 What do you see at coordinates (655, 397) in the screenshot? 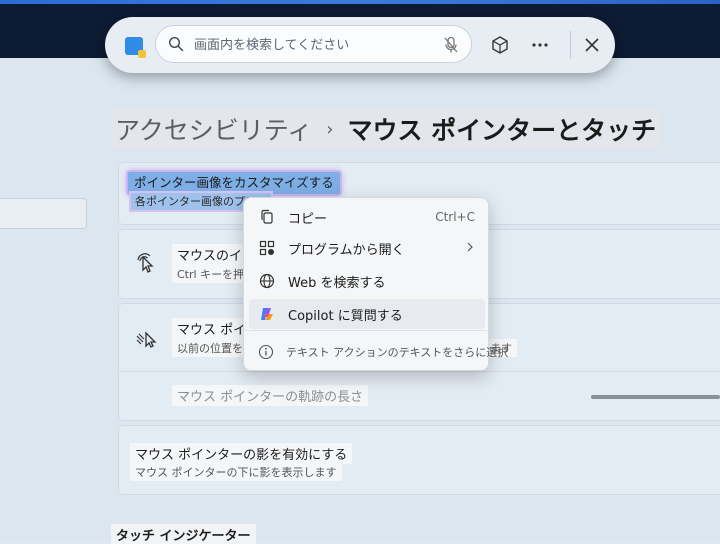
I see `trail-length-slider` at bounding box center [655, 397].